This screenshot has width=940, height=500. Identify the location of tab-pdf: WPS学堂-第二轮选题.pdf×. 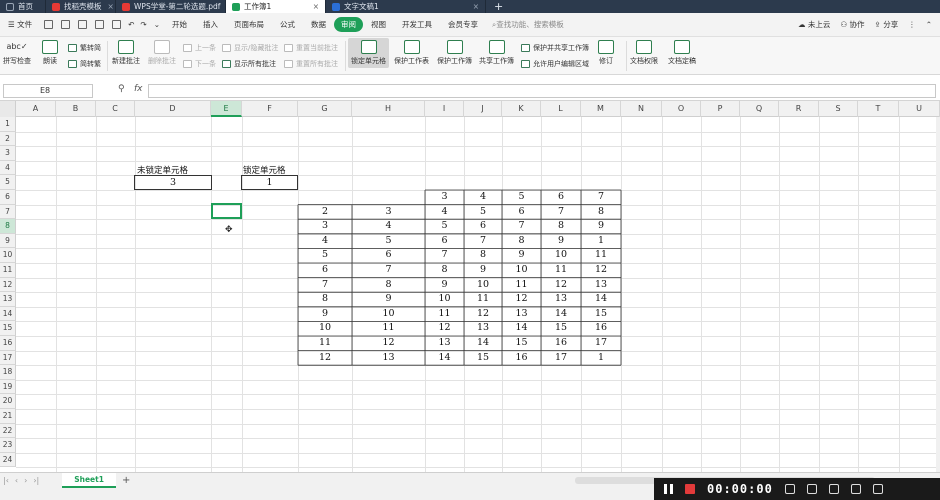
(171, 6).